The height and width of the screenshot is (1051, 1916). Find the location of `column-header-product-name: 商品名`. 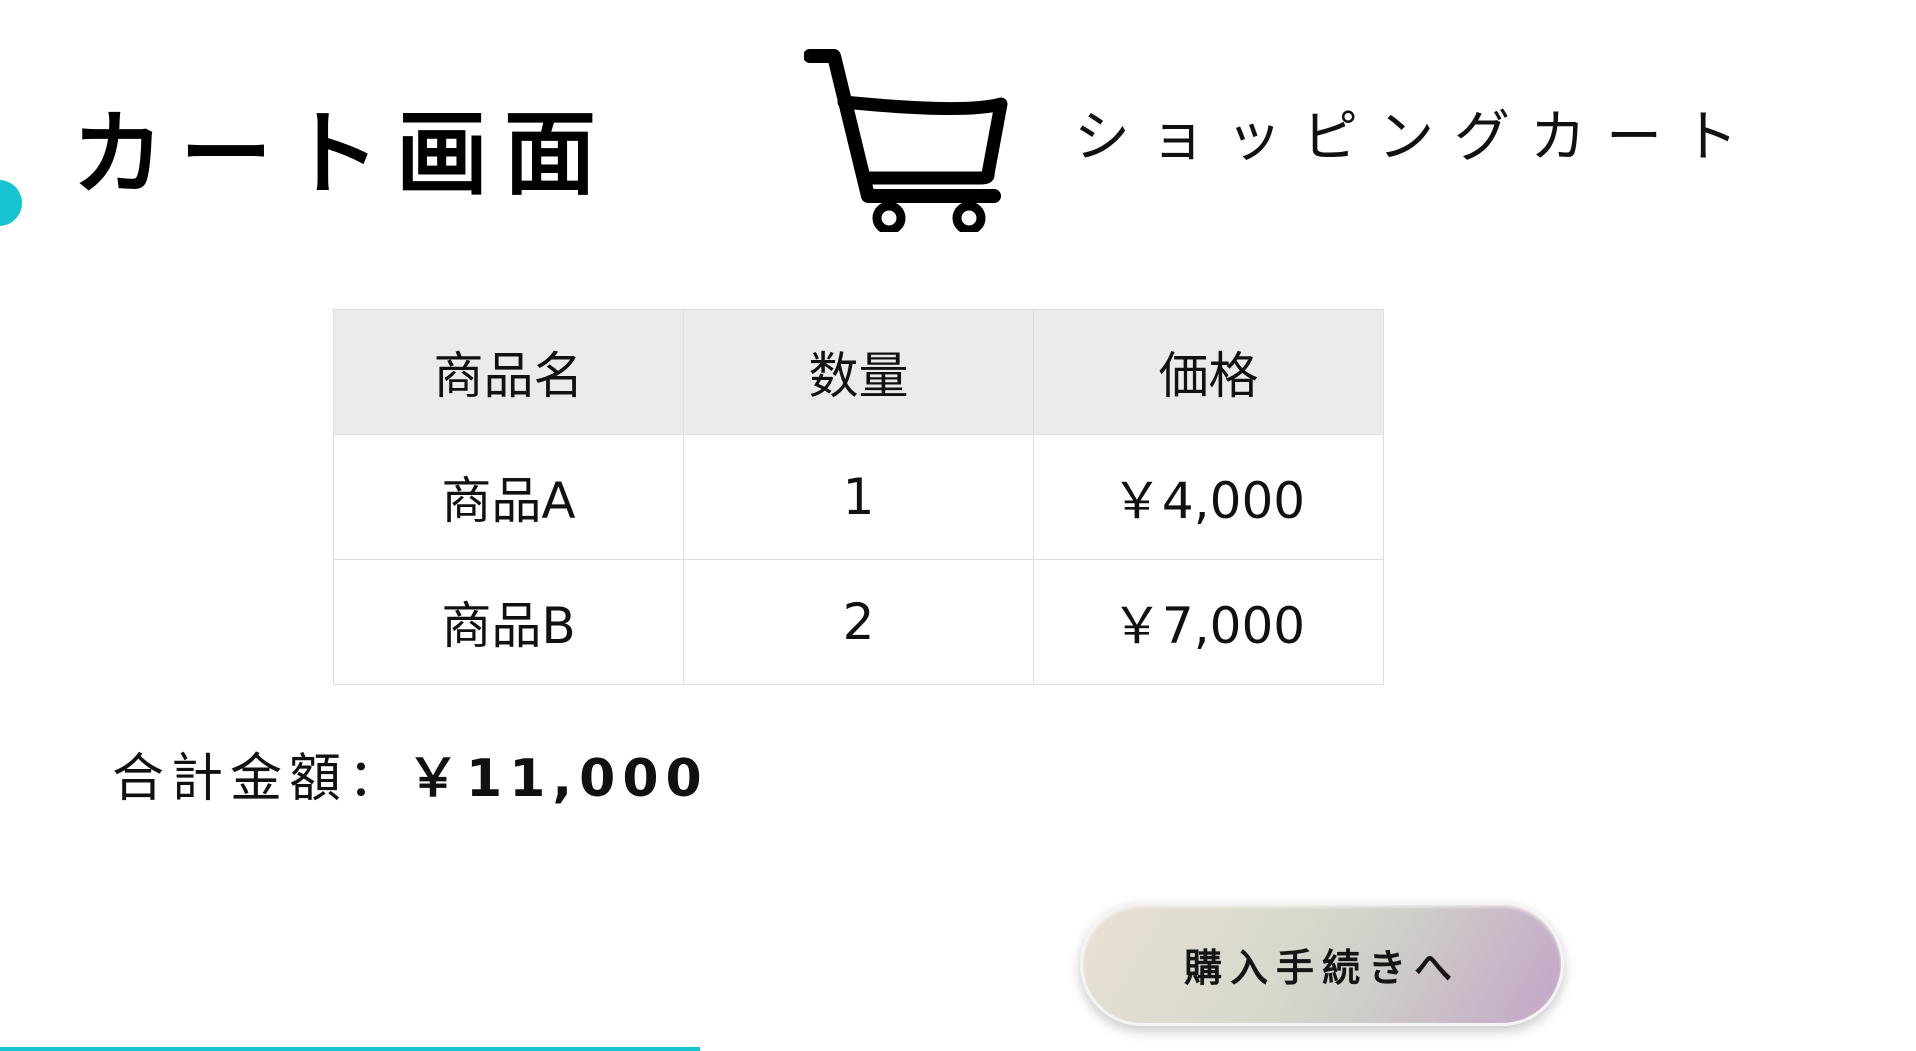

column-header-product-name: 商品名 is located at coordinates (508, 372).